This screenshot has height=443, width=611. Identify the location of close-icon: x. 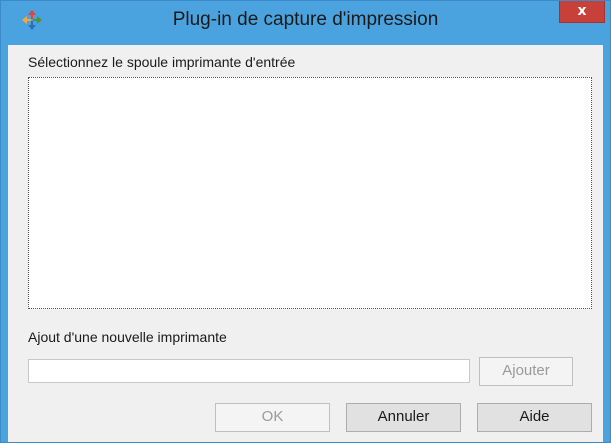
(582, 11).